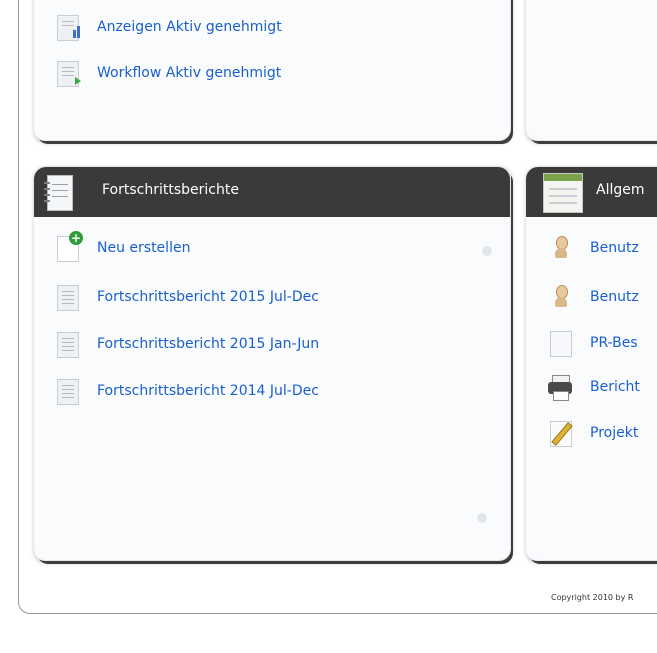 This screenshot has height=653, width=657. What do you see at coordinates (208, 297) in the screenshot?
I see `report-2015-jul-dec-label: Fortschrittsbericht 2015 Jul-Dec` at bounding box center [208, 297].